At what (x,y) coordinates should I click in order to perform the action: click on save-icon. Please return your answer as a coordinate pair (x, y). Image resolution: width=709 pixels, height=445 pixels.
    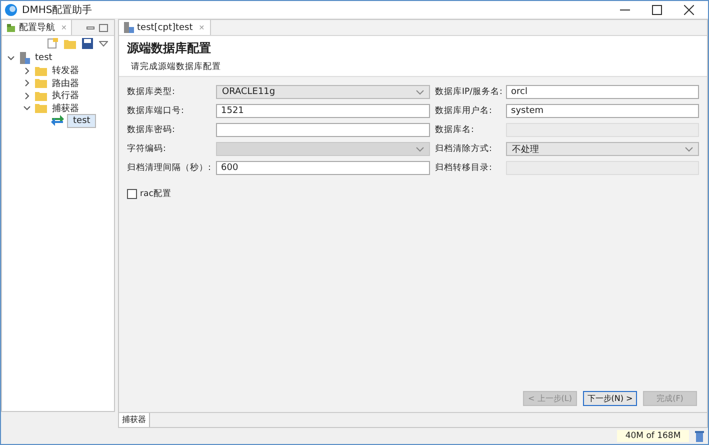
    Looking at the image, I should click on (87, 43).